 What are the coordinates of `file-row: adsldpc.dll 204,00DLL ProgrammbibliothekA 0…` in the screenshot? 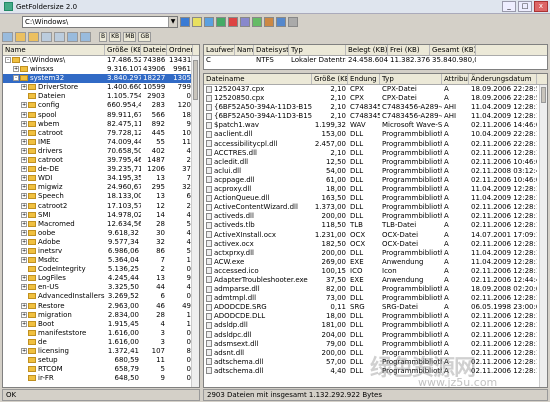 It's located at (375, 335).